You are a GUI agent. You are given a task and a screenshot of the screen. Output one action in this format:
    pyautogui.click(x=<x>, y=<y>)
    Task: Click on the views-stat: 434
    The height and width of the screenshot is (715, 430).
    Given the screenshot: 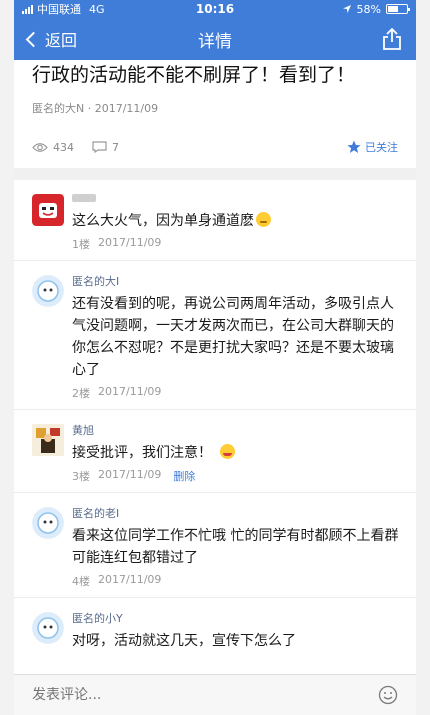 What is the action you would take?
    pyautogui.click(x=53, y=147)
    